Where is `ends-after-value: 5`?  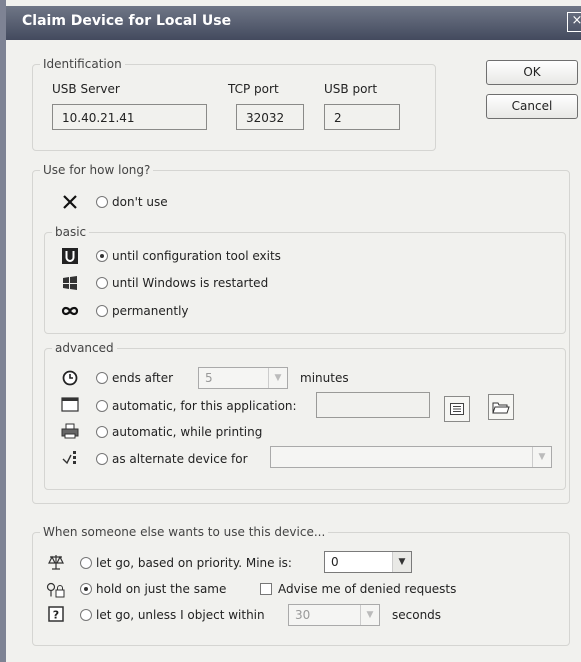 ends-after-value: 5 is located at coordinates (209, 378).